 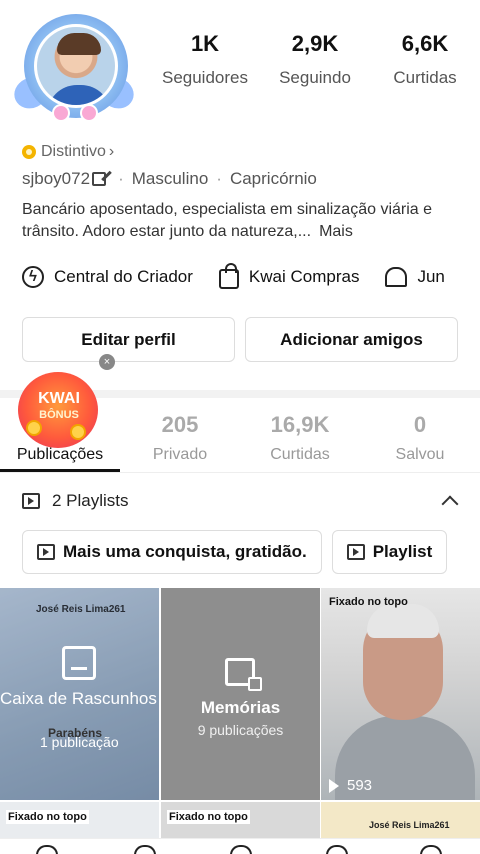 I want to click on stat-likes: 6,6K Curtidas, so click(x=425, y=59).